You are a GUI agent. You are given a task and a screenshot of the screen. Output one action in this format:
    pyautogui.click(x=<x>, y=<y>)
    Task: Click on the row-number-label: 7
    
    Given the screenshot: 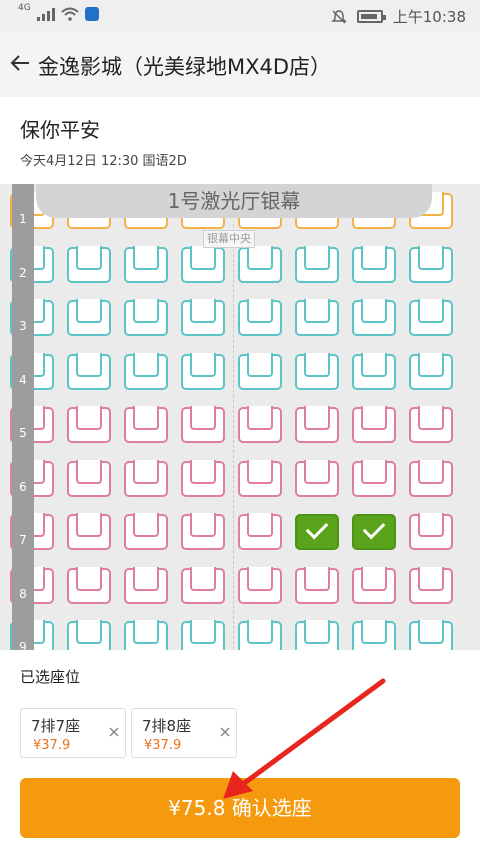 What is the action you would take?
    pyautogui.click(x=23, y=540)
    